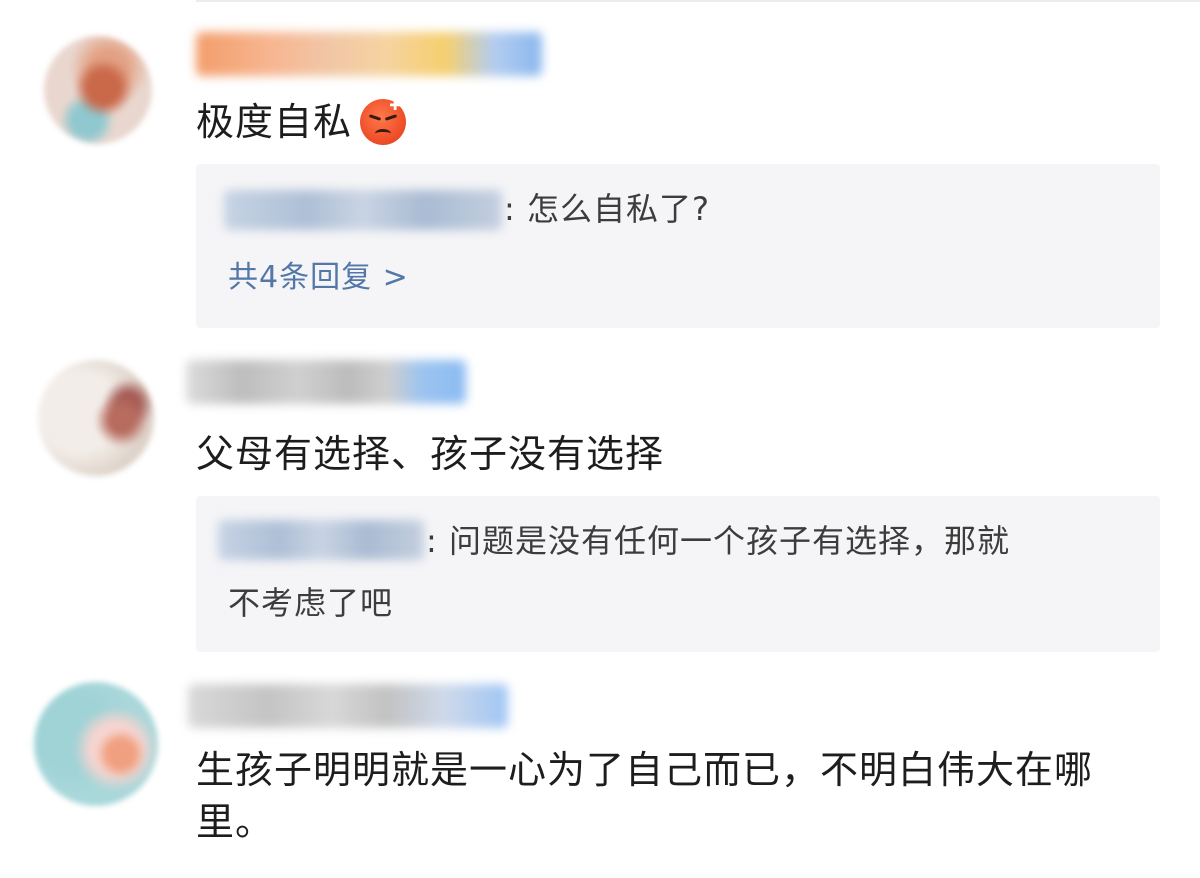 Image resolution: width=1200 pixels, height=878 pixels. I want to click on reply-text: : 怎么自私了?, so click(607, 209).